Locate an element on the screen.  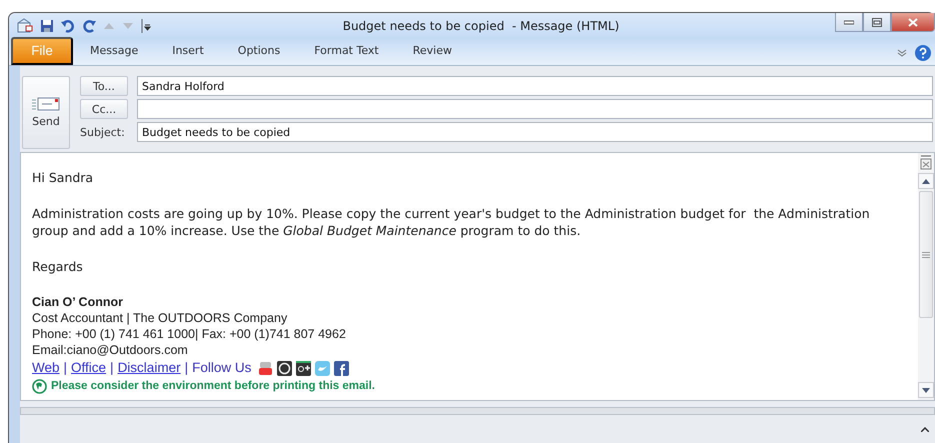
down-arrow-icon is located at coordinates (926, 390).